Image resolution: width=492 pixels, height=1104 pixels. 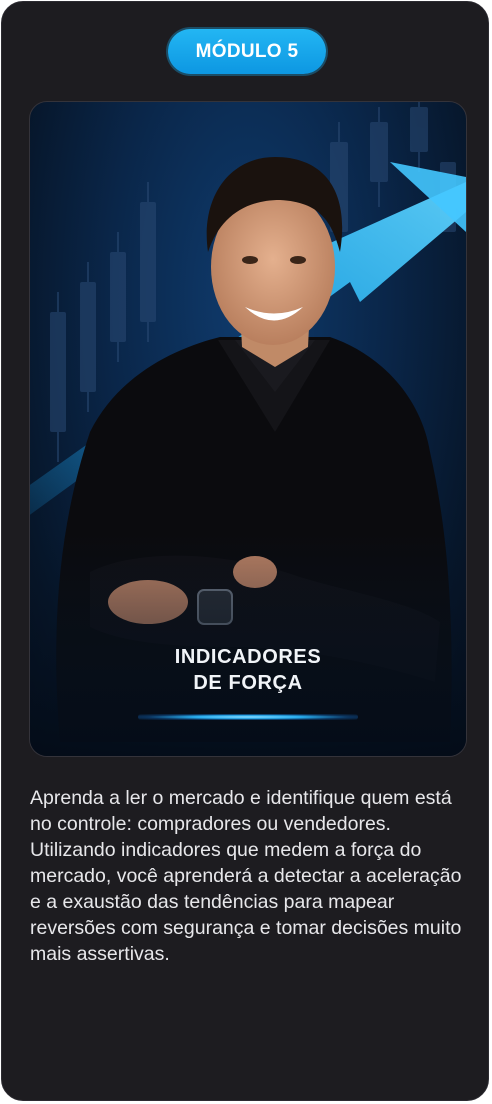 I want to click on cover-title-line-2: DE FORÇA, so click(x=248, y=683).